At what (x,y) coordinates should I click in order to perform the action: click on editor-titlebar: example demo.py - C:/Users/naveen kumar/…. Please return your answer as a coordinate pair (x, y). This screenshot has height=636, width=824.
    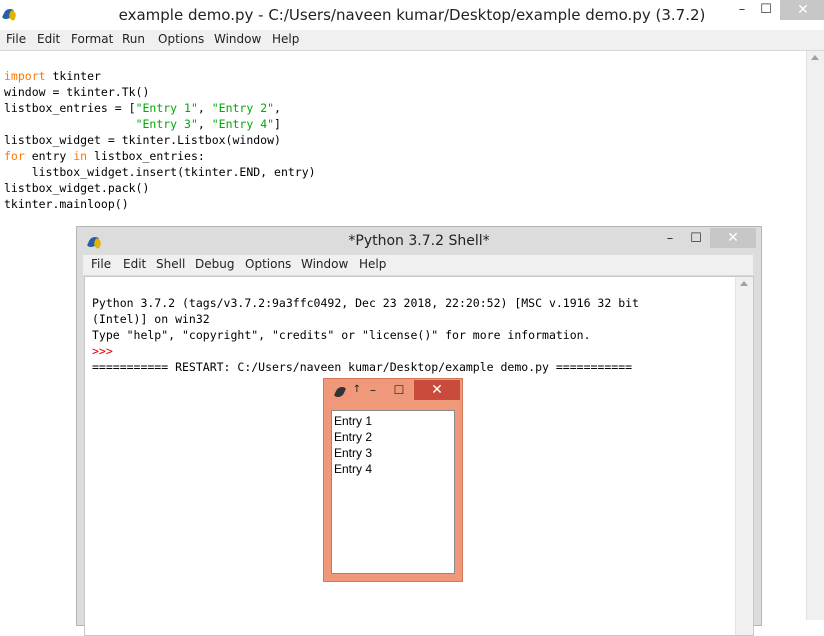
    Looking at the image, I should click on (412, 15).